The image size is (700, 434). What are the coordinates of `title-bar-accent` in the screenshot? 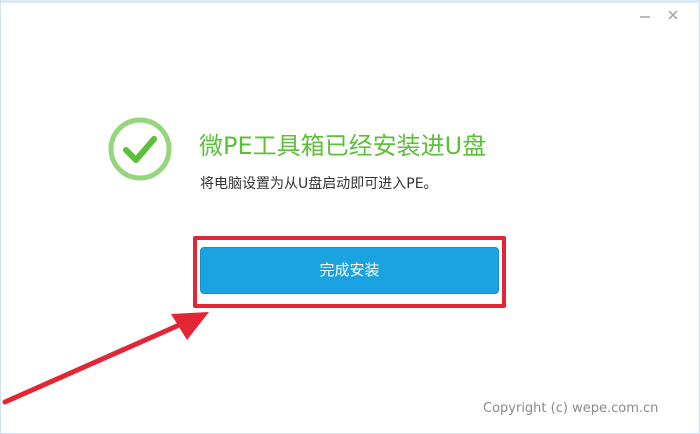 It's located at (350, 1).